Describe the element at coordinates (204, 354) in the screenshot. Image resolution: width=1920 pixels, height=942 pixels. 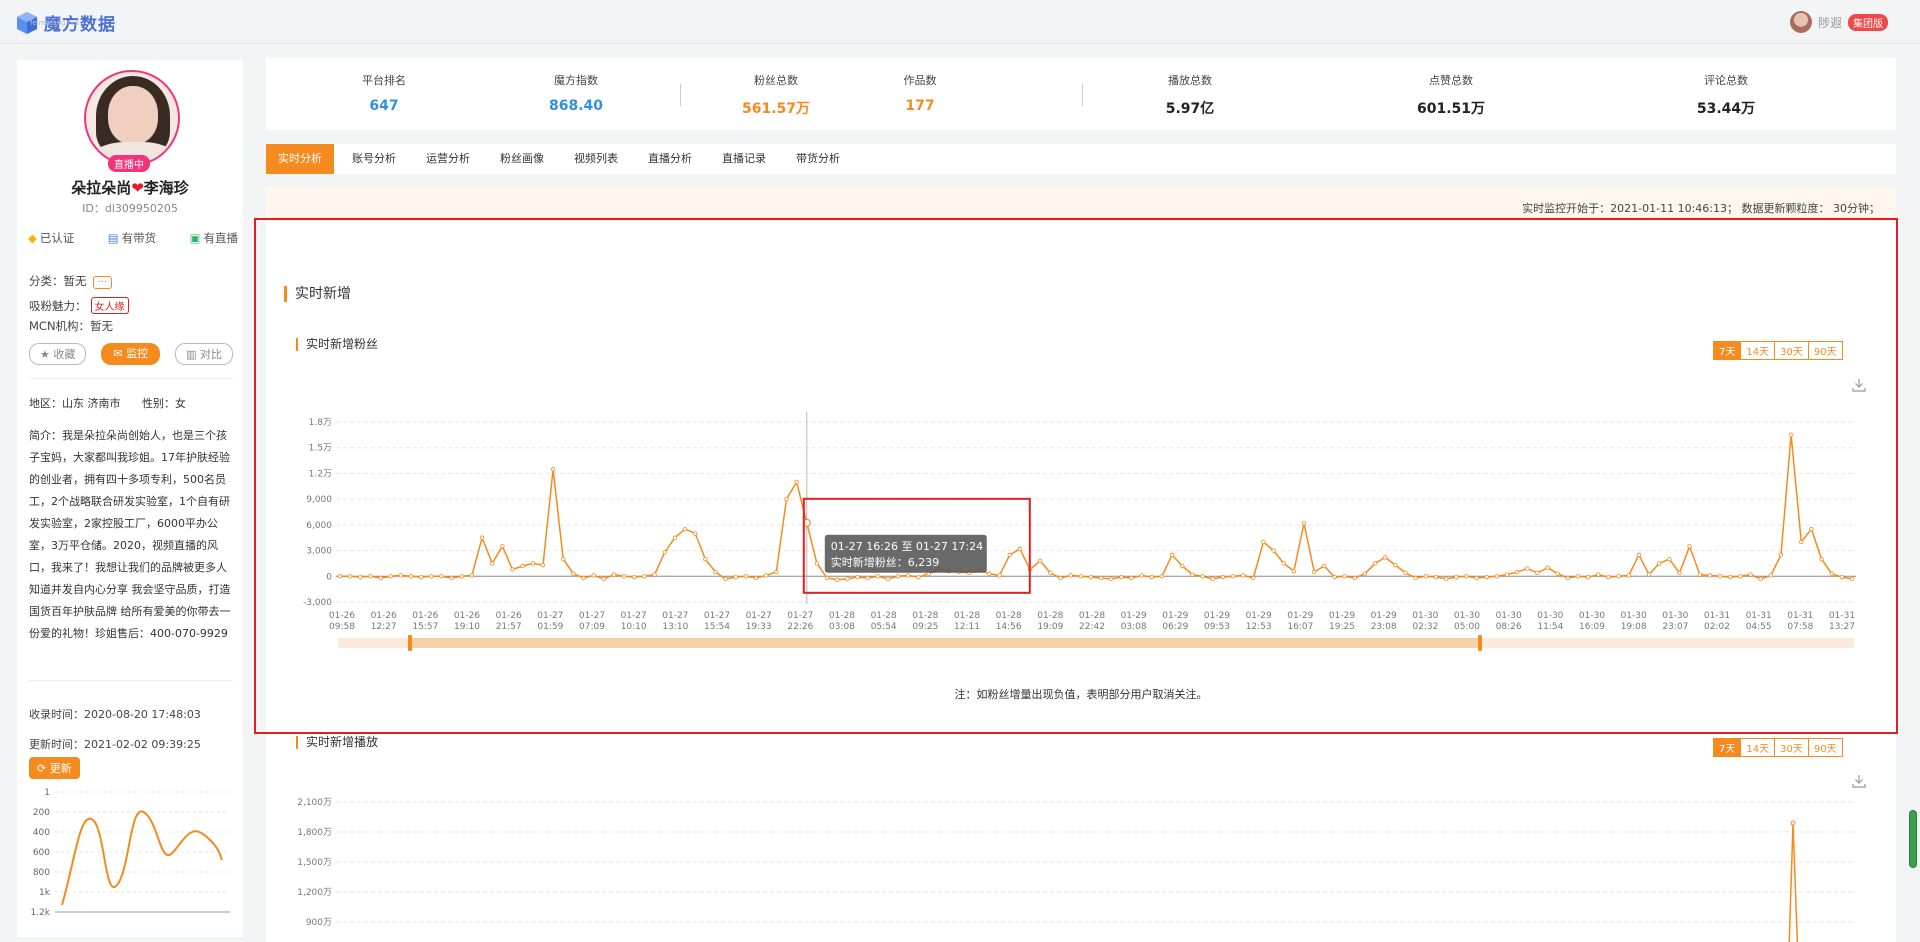
I see `compare-button: ▥ 对比` at that location.